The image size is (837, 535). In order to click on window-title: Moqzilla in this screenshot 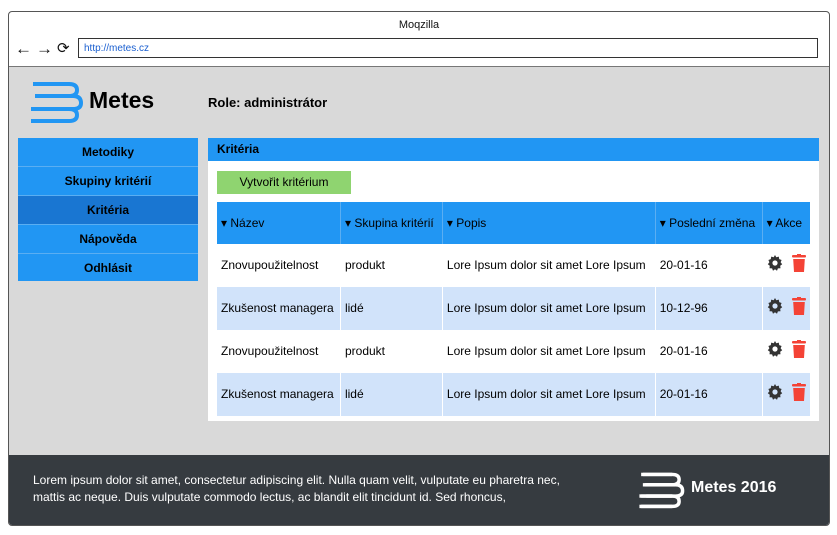, I will do `click(419, 25)`.